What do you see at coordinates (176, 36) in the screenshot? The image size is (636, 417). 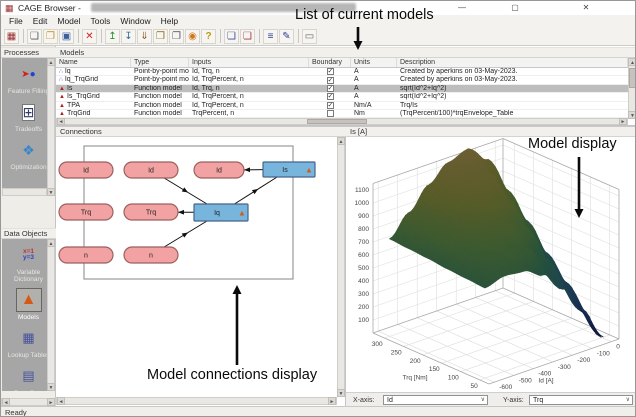 I see `copy-icon: ❐` at bounding box center [176, 36].